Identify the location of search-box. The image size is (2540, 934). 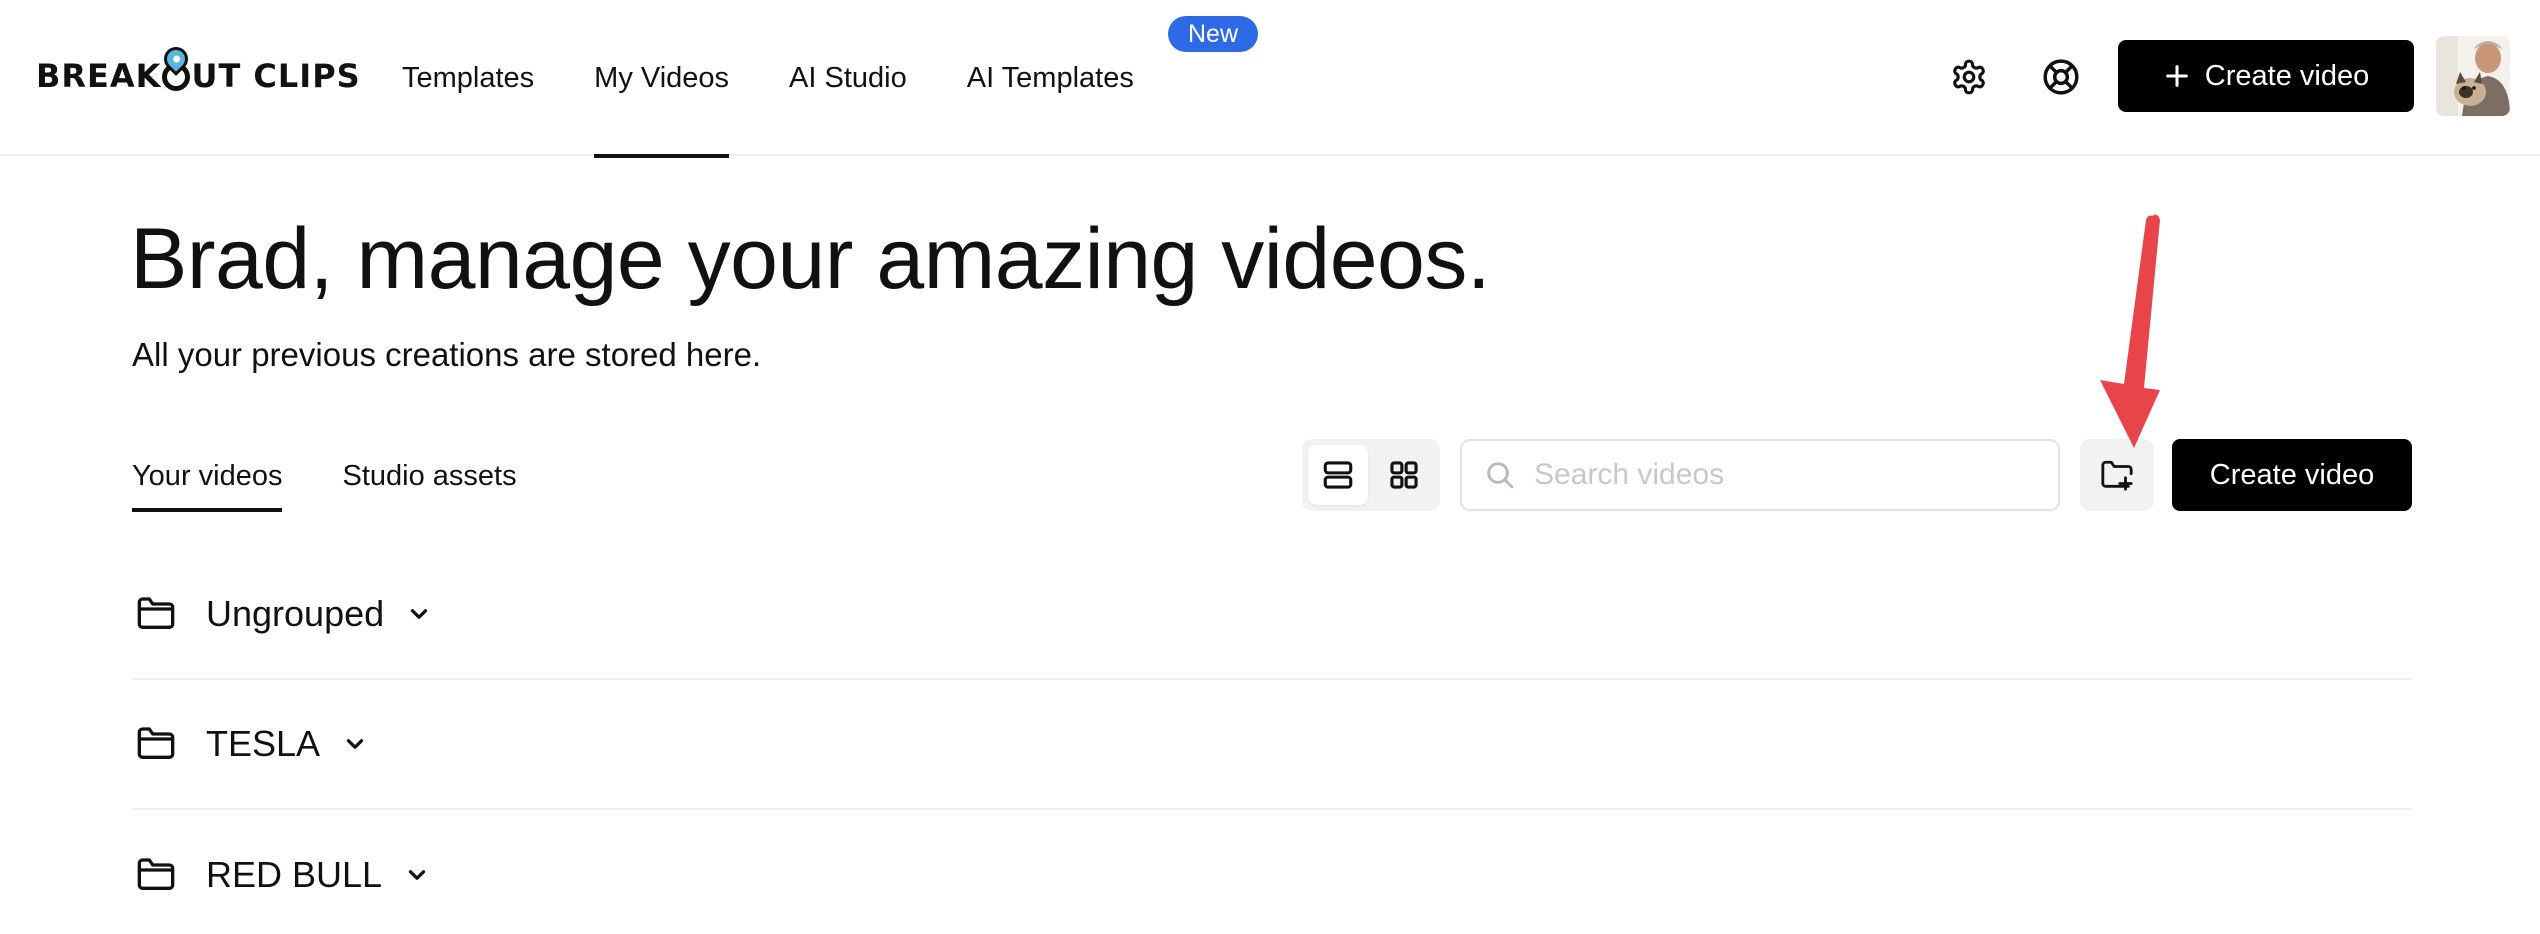
(1760, 475).